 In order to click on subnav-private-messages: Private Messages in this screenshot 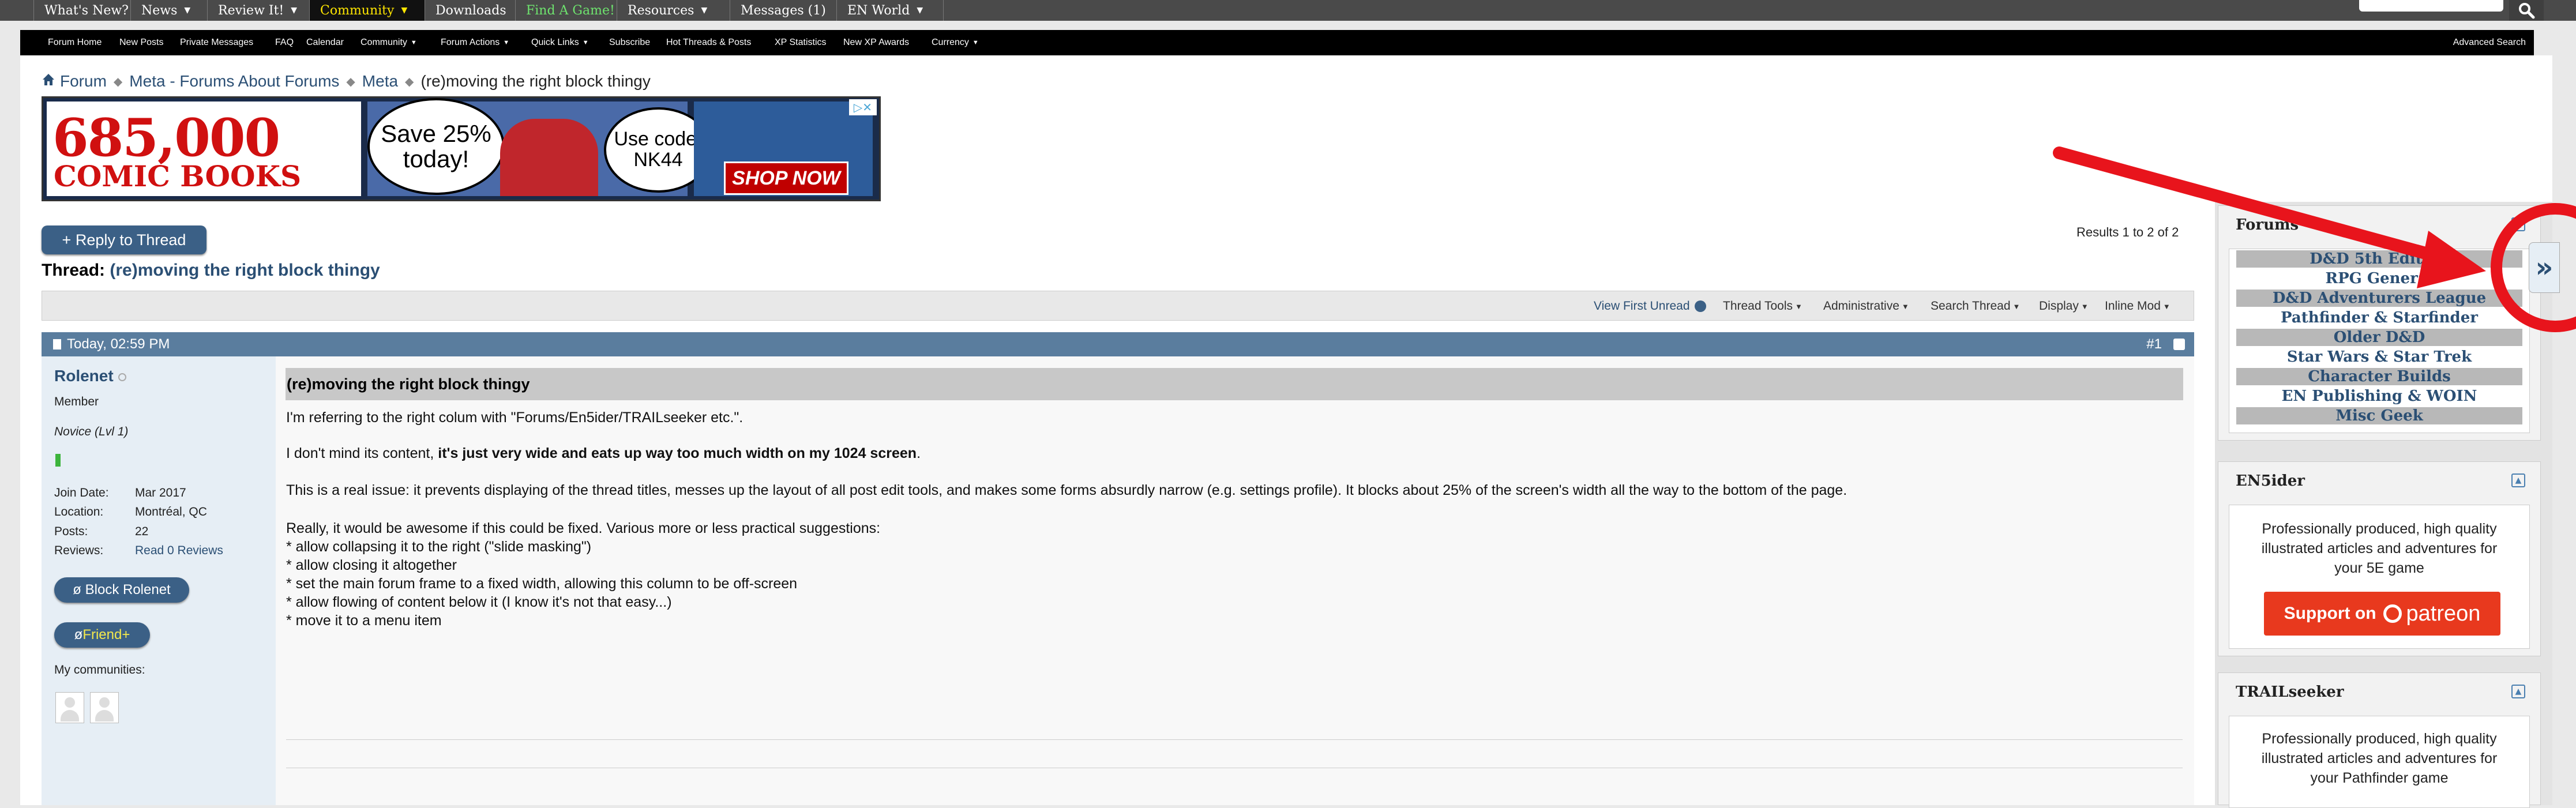, I will do `click(216, 42)`.